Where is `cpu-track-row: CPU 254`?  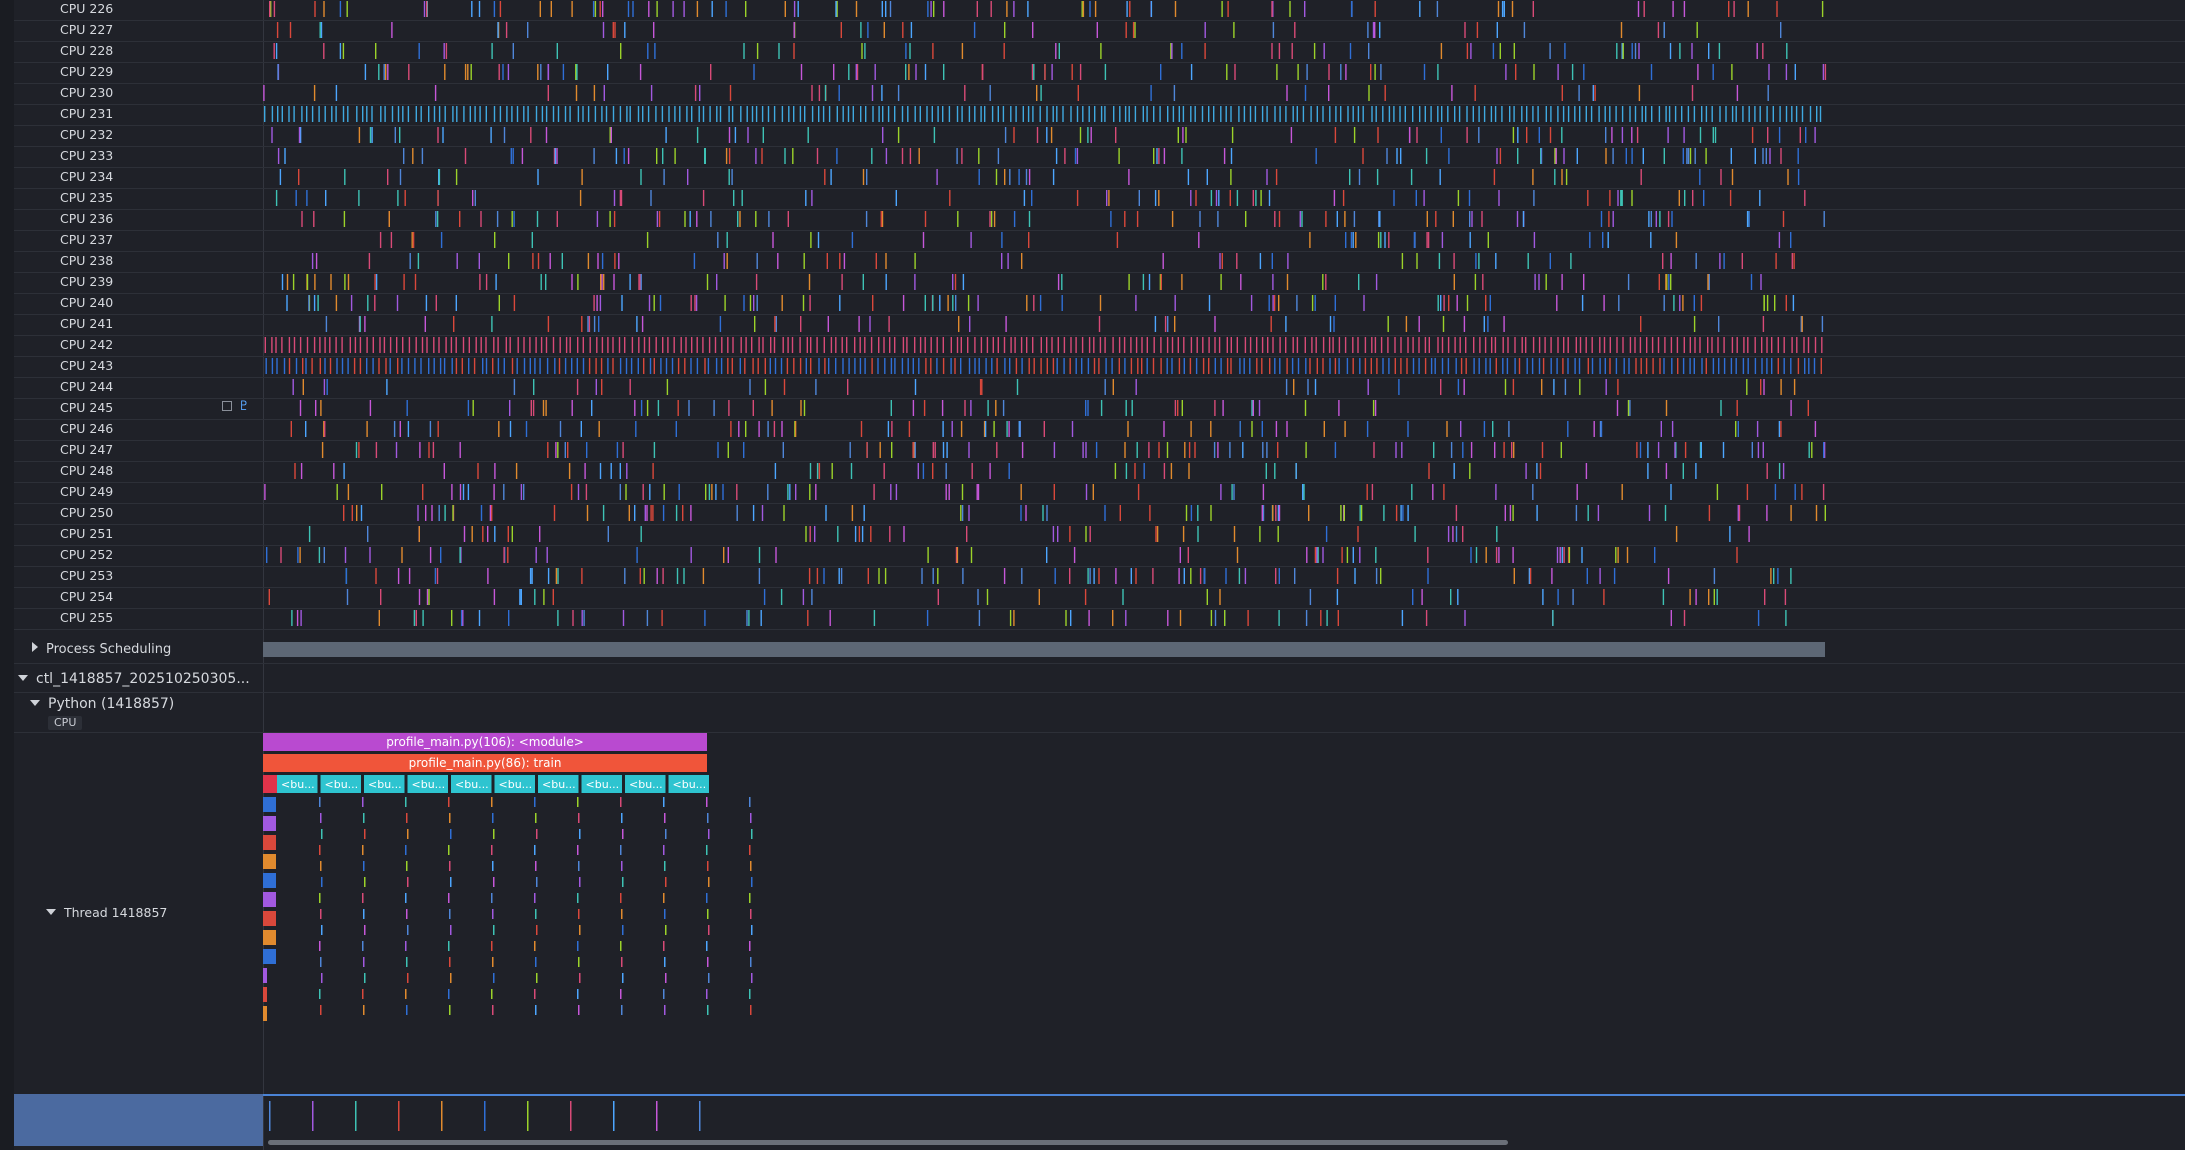 cpu-track-row: CPU 254 is located at coordinates (1099, 598).